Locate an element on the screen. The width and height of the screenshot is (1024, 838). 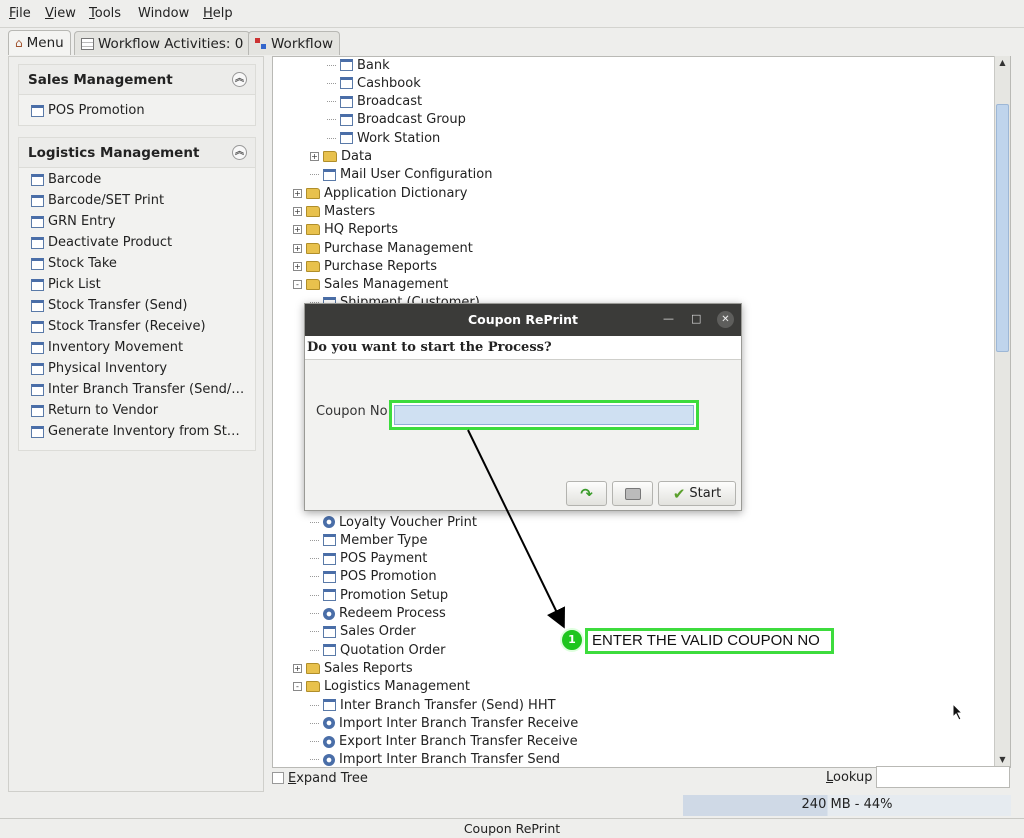
tree-item: Loyalty Voucher Print is located at coordinates (393, 522).